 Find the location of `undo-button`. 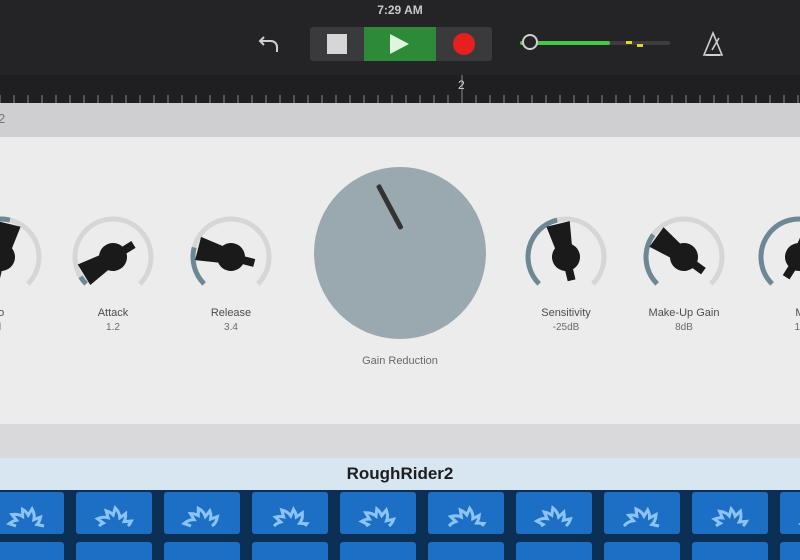

undo-button is located at coordinates (269, 43).